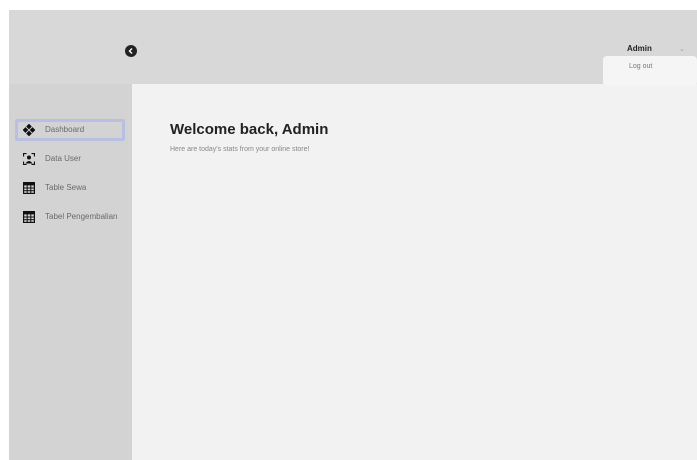 The width and height of the screenshot is (697, 460). Describe the element at coordinates (81, 216) in the screenshot. I see `sidebar-item-label: Tabel Pengembalian` at that location.